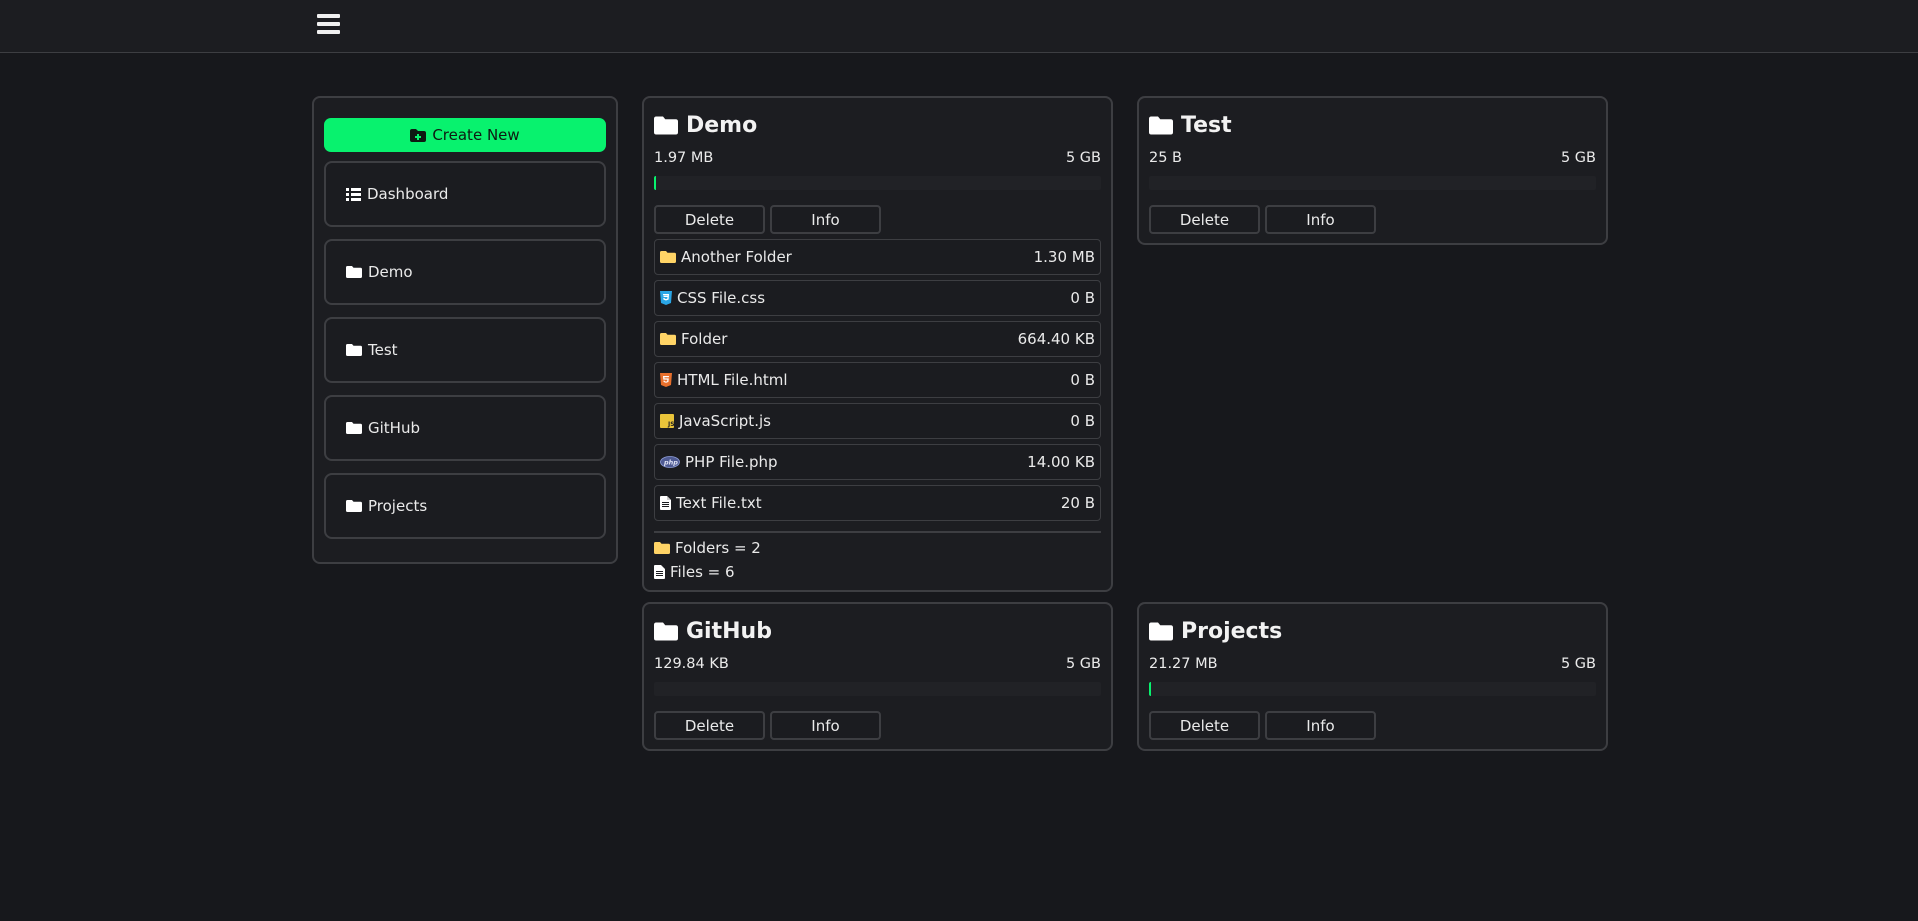 This screenshot has width=1918, height=921. What do you see at coordinates (670, 424) in the screenshot?
I see `svg-text: JS` at bounding box center [670, 424].